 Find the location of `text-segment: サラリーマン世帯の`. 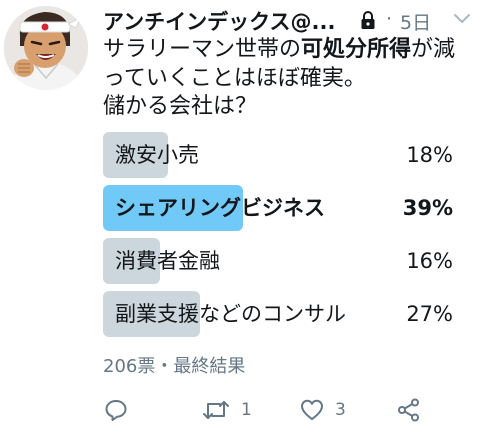

text-segment: サラリーマン世帯の is located at coordinates (202, 49).